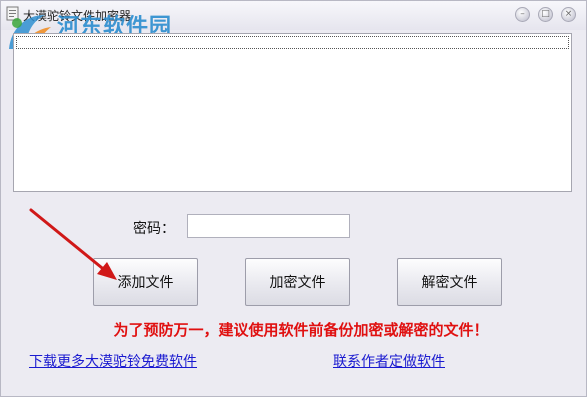 This screenshot has height=397, width=587. Describe the element at coordinates (297, 282) in the screenshot. I see `encrypt-file-button: 加密文件` at that location.